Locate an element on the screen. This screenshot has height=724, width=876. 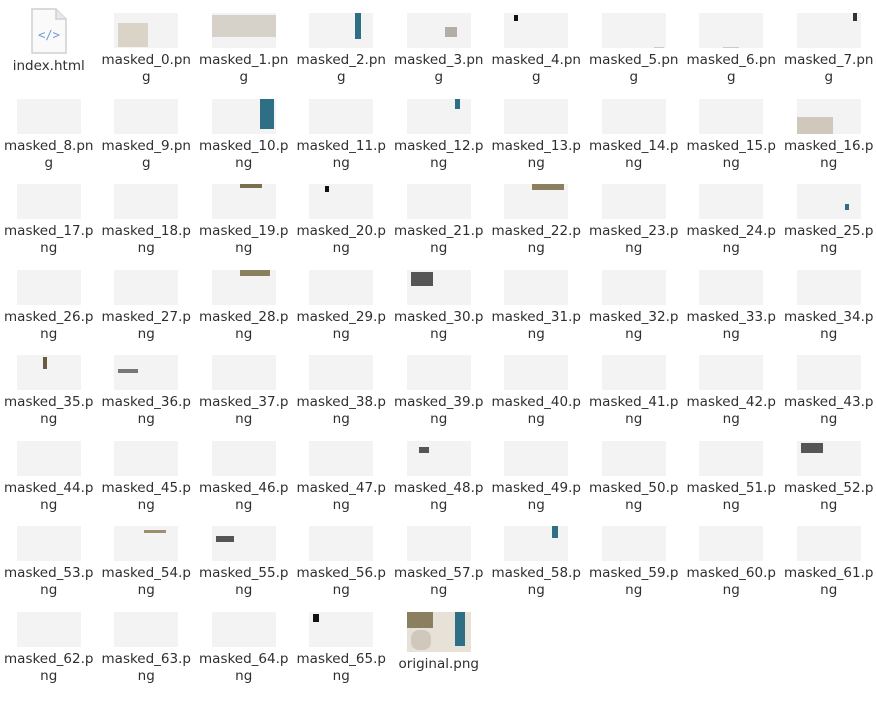
file-name-label: masked_16.png is located at coordinates (829, 154).